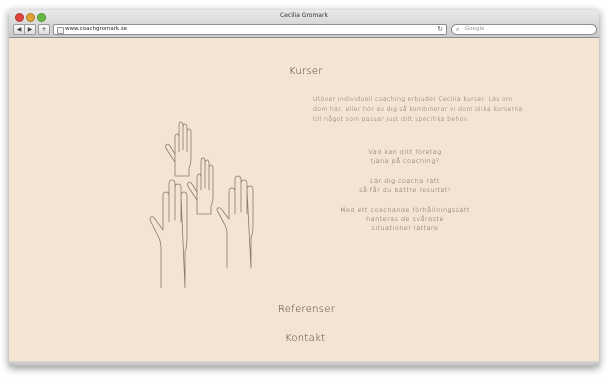 The width and height of the screenshot is (608, 386). I want to click on url-text: www.coachgromark.se, so click(96, 29).